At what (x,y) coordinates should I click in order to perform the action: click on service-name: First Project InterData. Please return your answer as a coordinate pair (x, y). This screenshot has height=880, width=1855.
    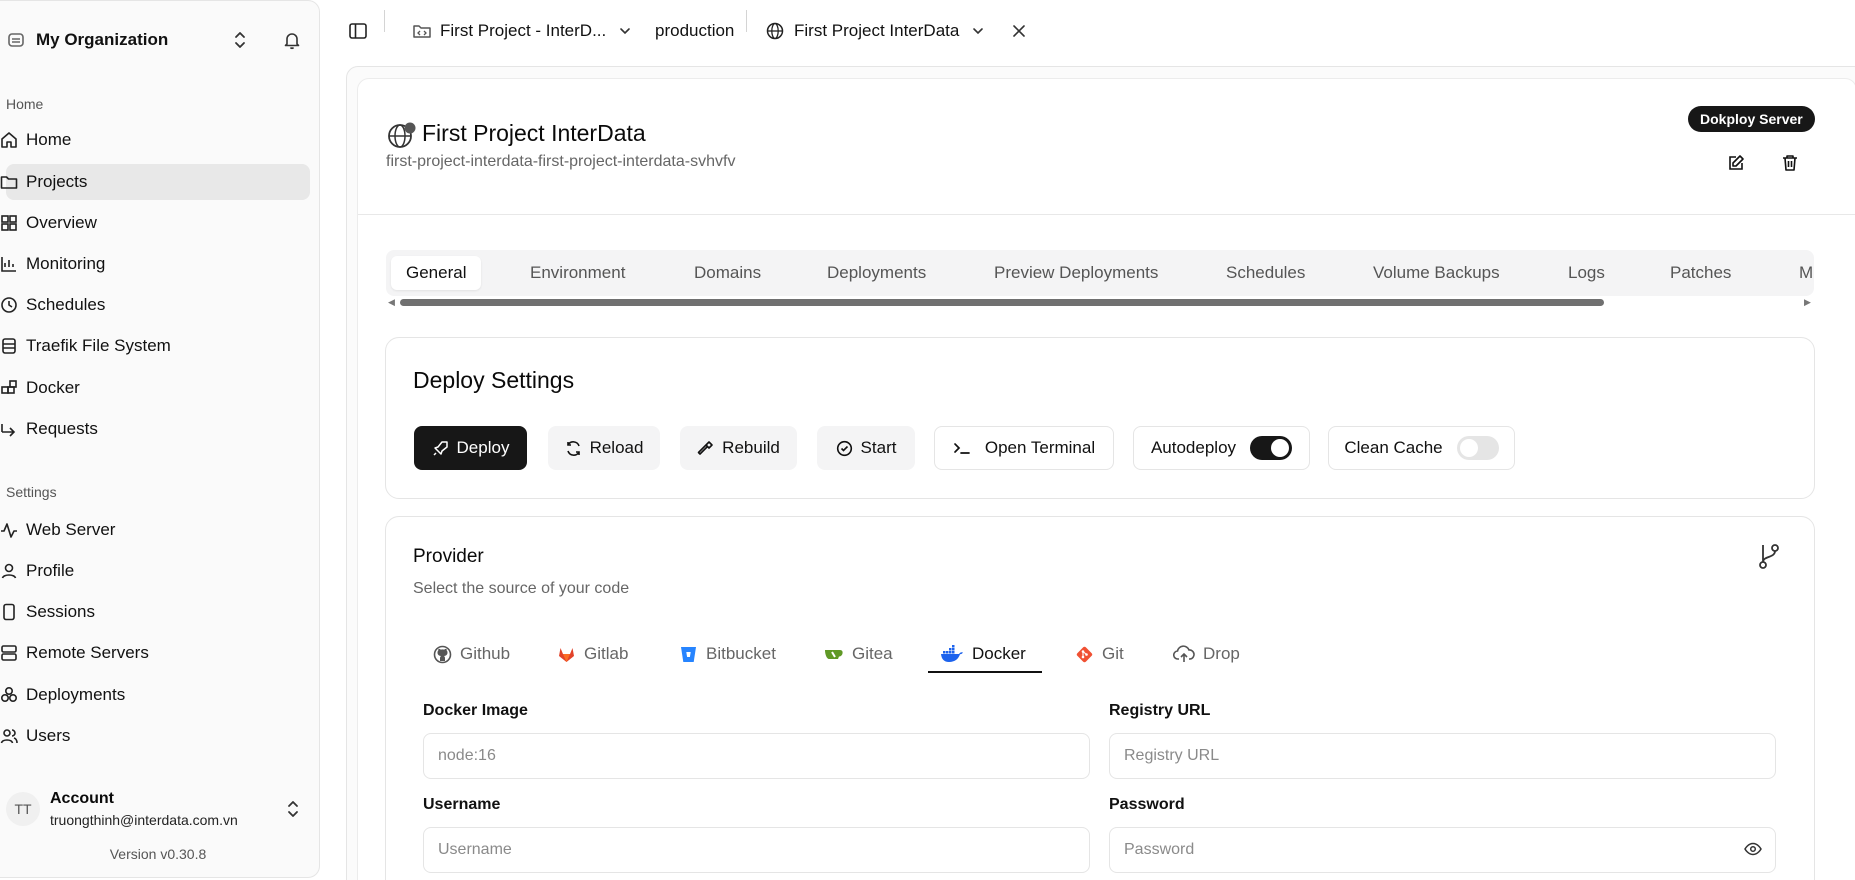
    Looking at the image, I should click on (877, 30).